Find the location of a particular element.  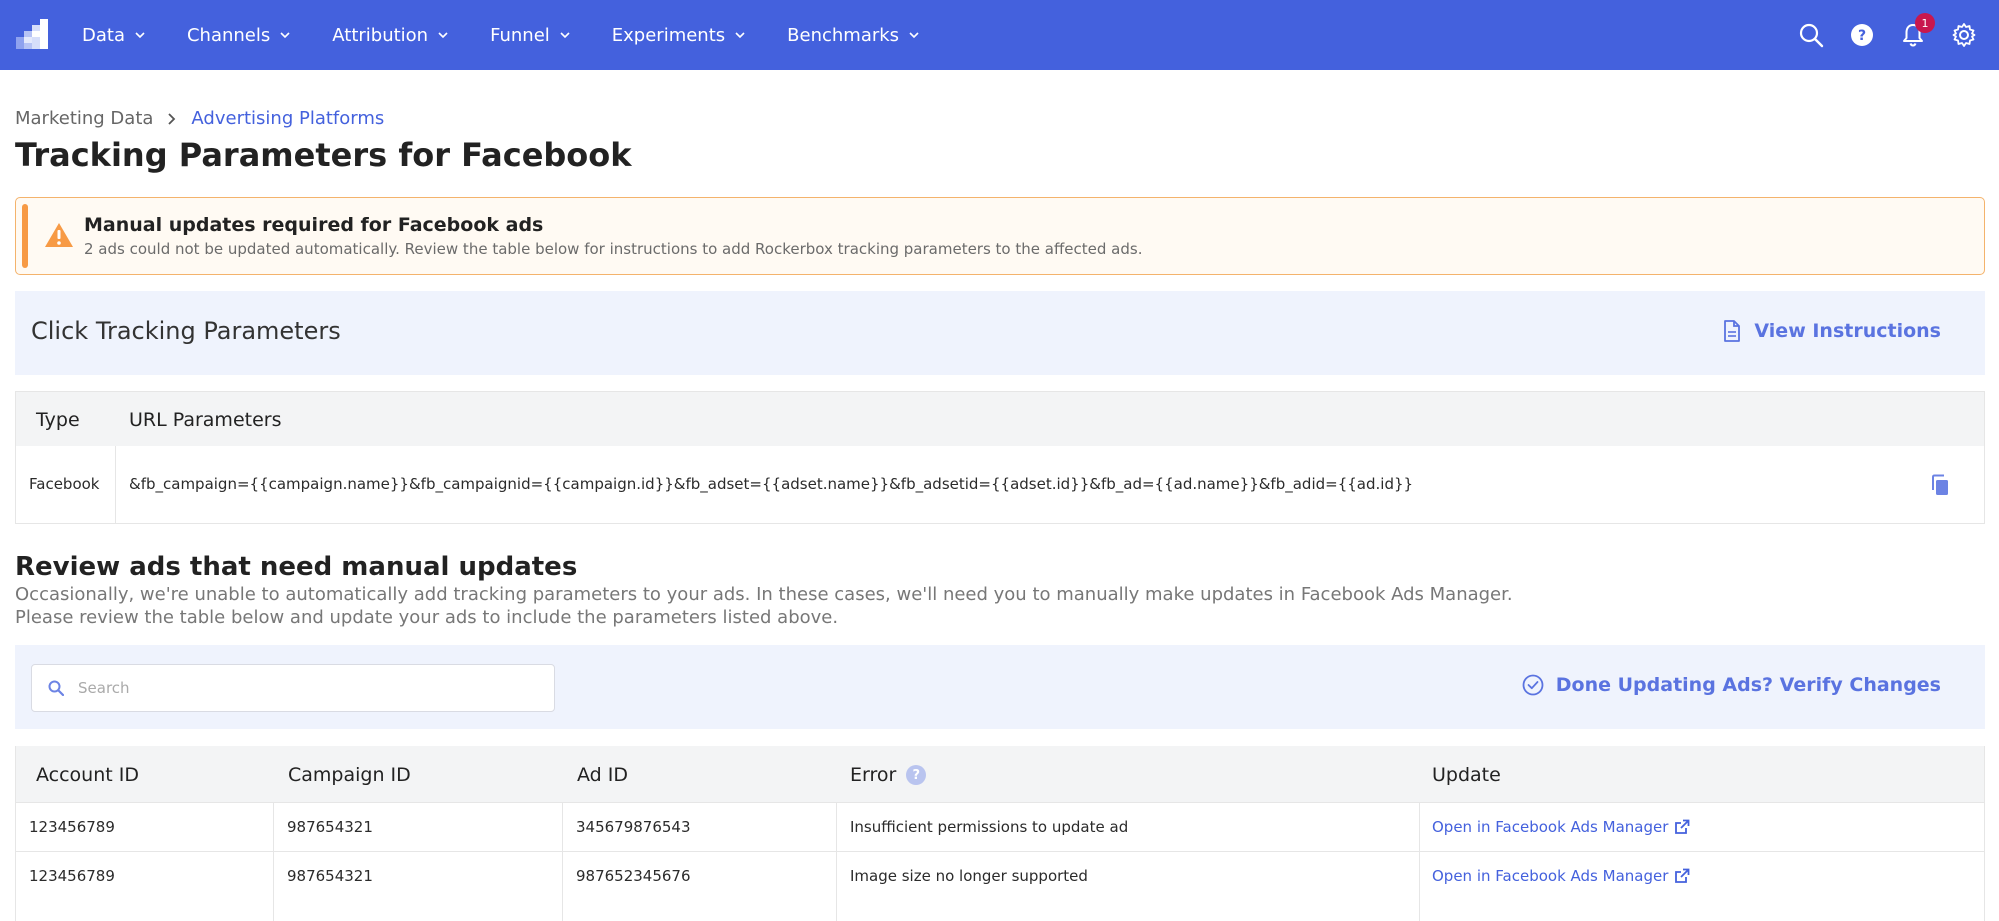

view-instructions-button: View Instructions is located at coordinates (1831, 331).